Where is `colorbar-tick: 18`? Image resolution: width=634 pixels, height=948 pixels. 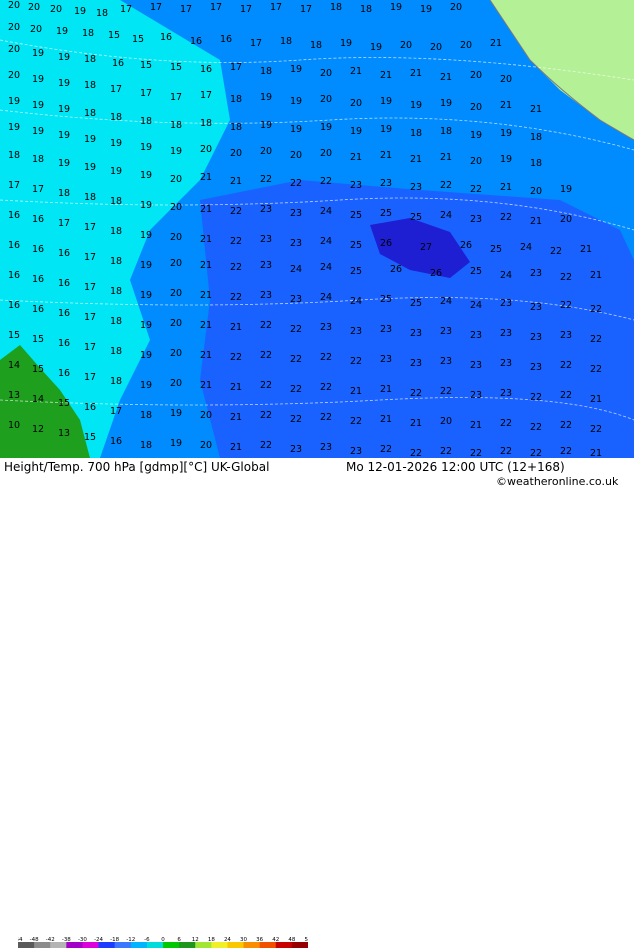
colorbar-tick: 18 is located at coordinates (211, 939).